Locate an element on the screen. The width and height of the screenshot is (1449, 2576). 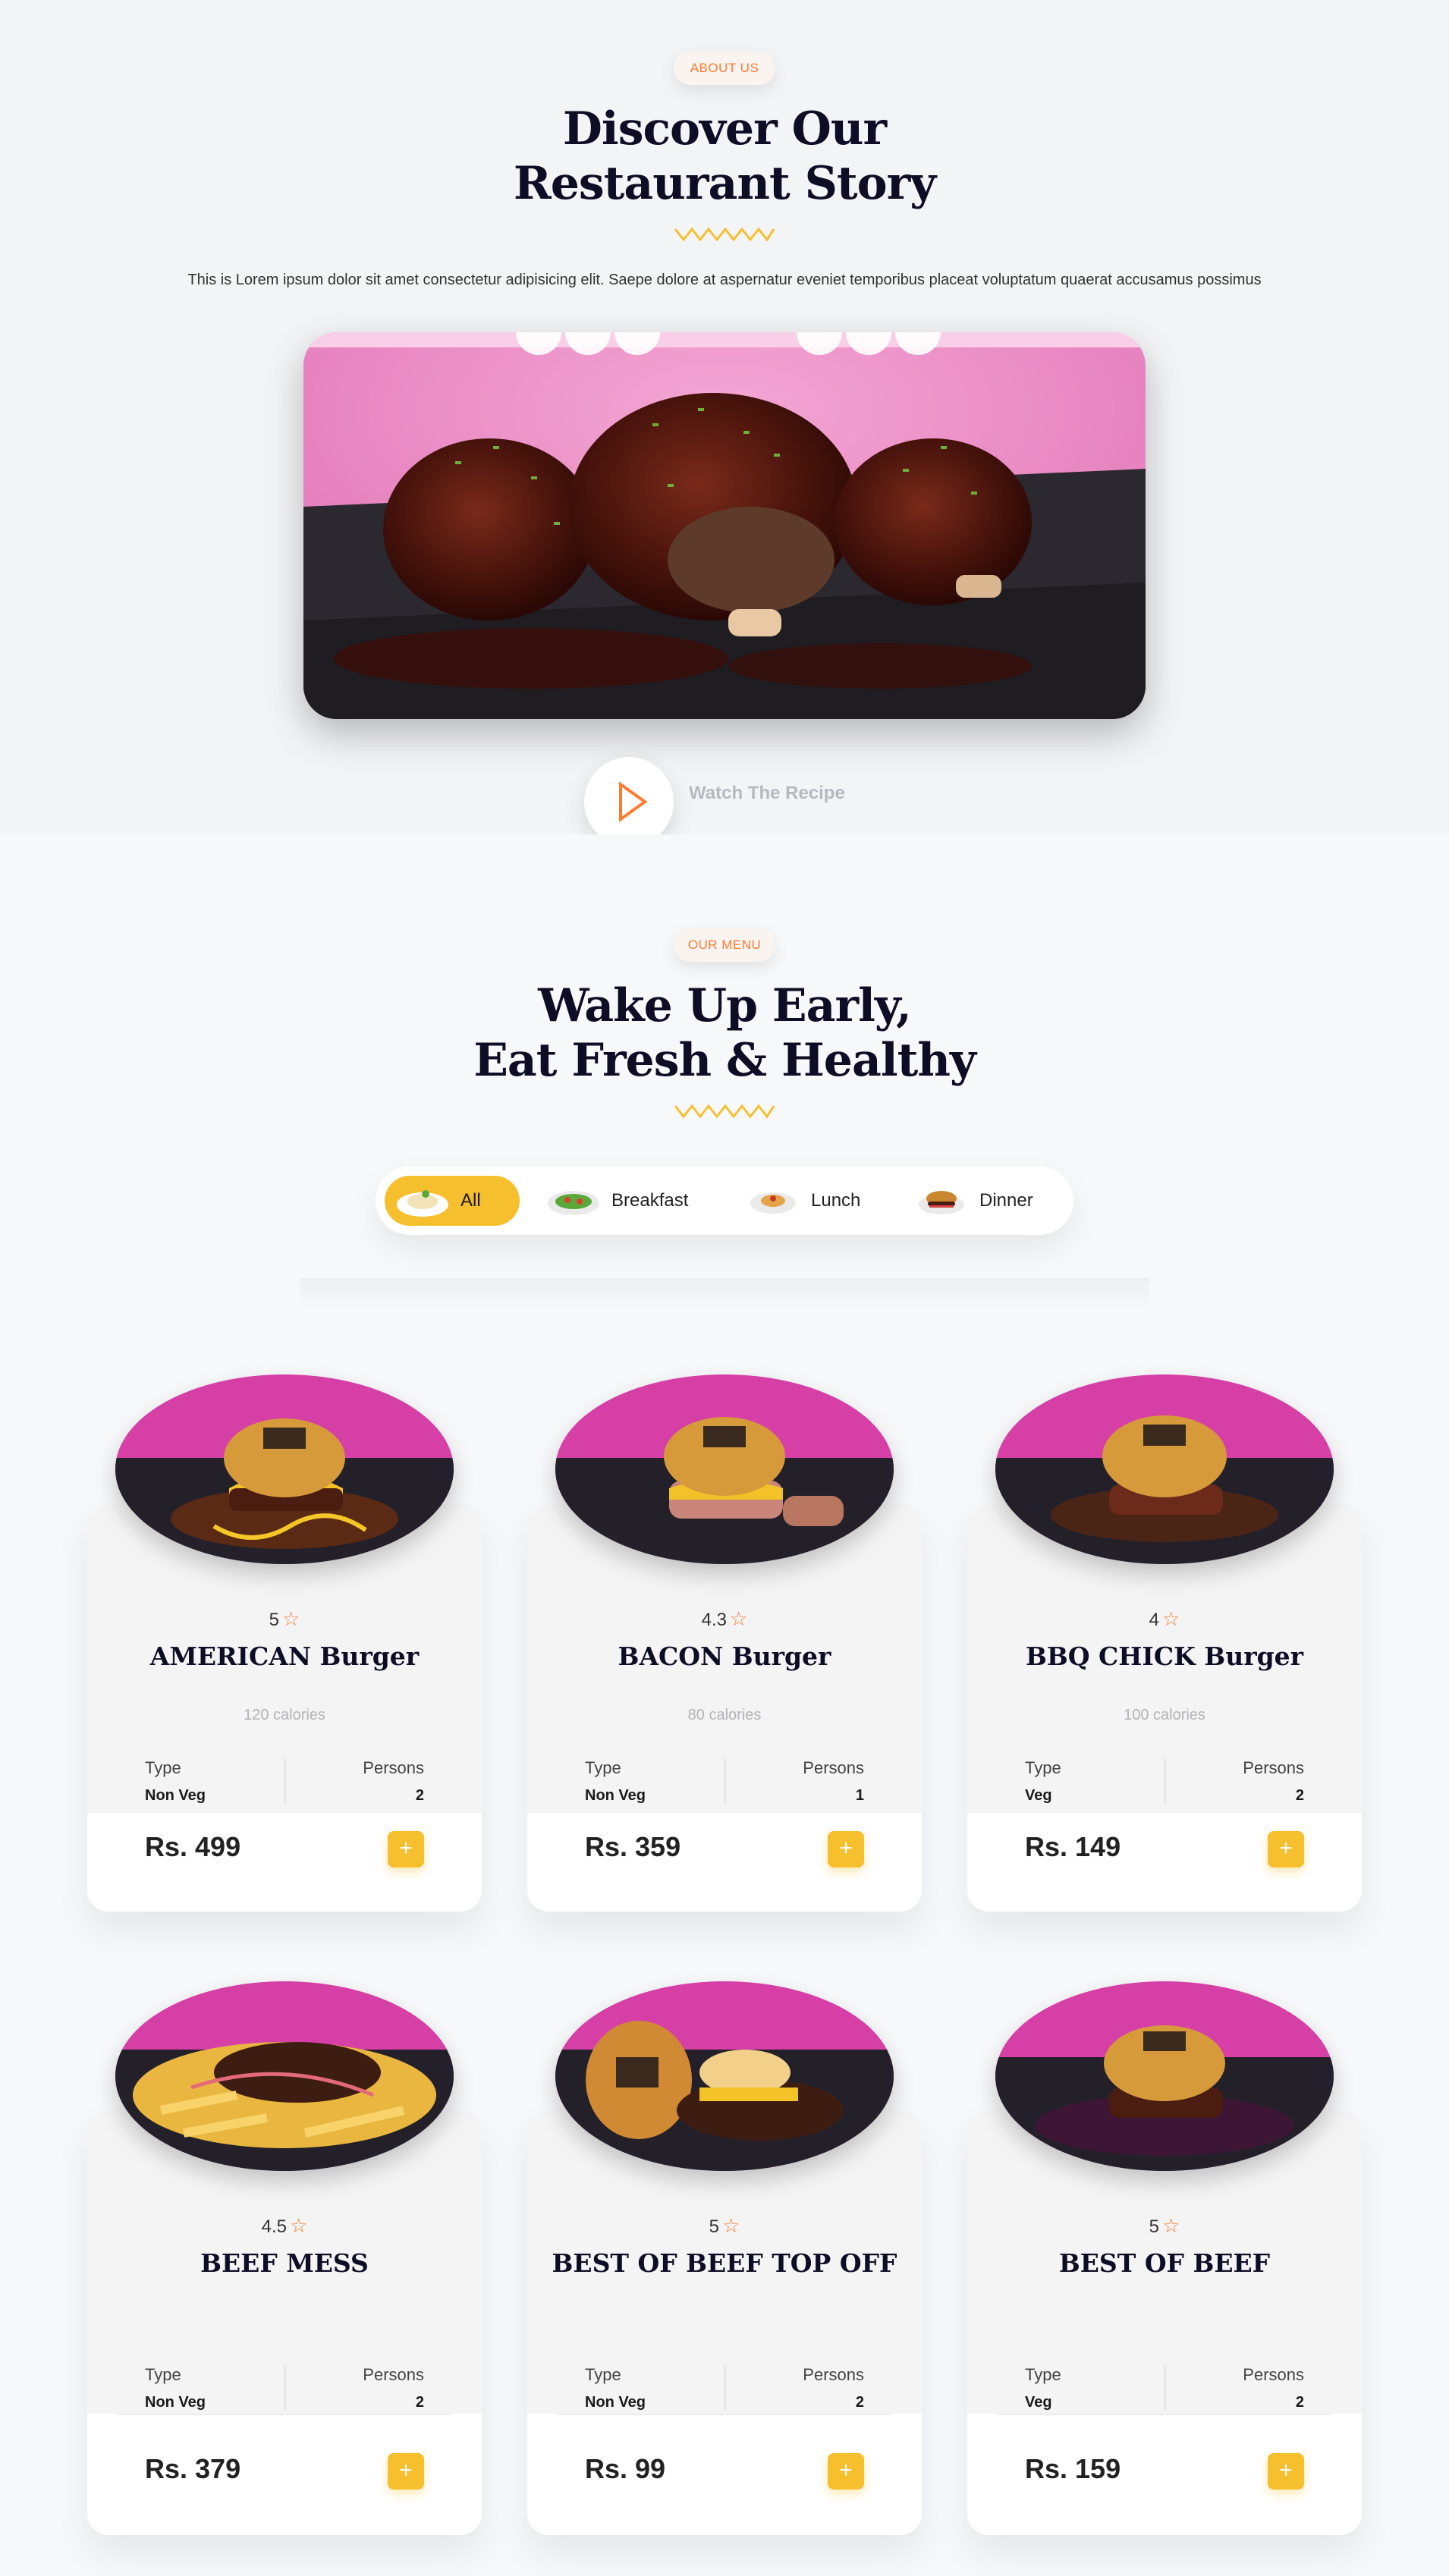
item-meta: Type Persons Veg 2 is located at coordinates (1164, 1781).